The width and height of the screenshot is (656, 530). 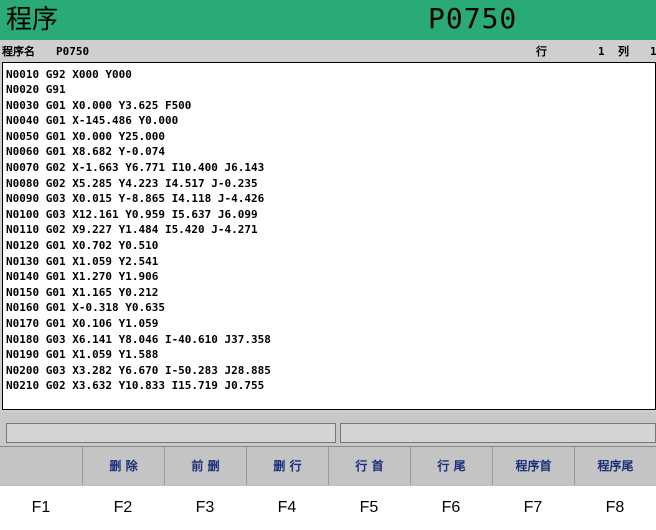 I want to click on code-line: N0130 G01 X1.059 Y2.541, so click(x=82, y=261).